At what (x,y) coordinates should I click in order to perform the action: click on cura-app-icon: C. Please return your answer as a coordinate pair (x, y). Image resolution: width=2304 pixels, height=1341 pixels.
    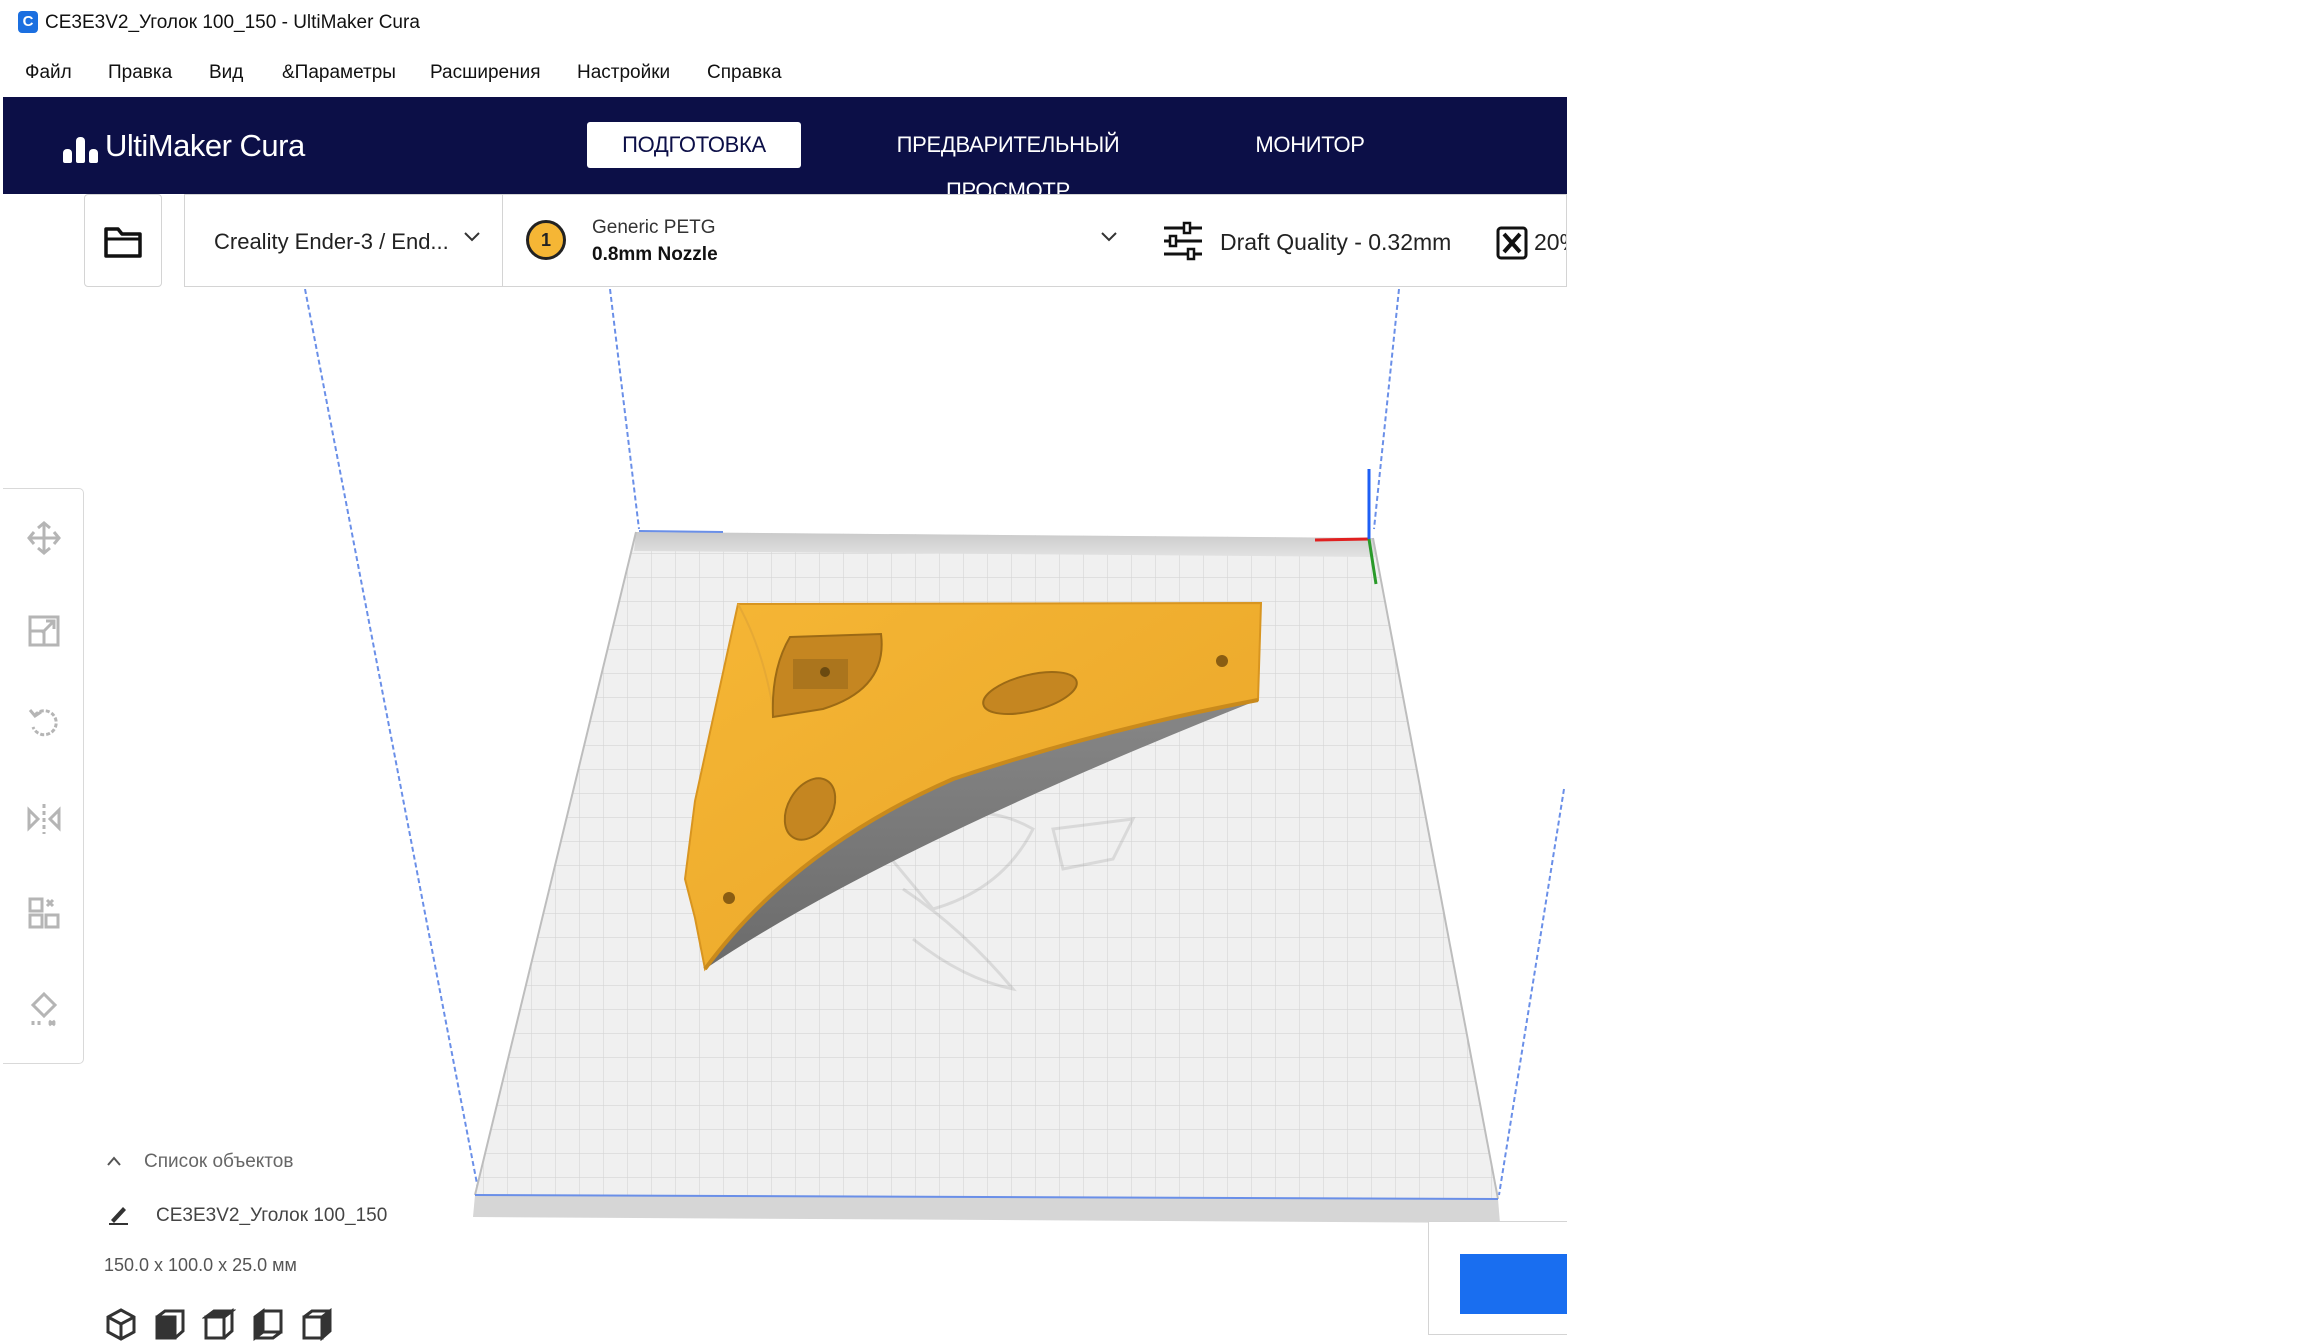
    Looking at the image, I should click on (28, 22).